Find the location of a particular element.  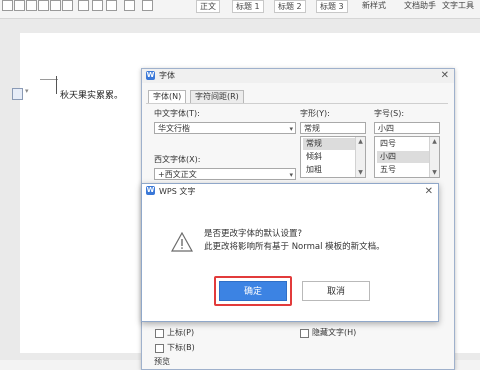

align-justify-icon is located at coordinates (43, 5).